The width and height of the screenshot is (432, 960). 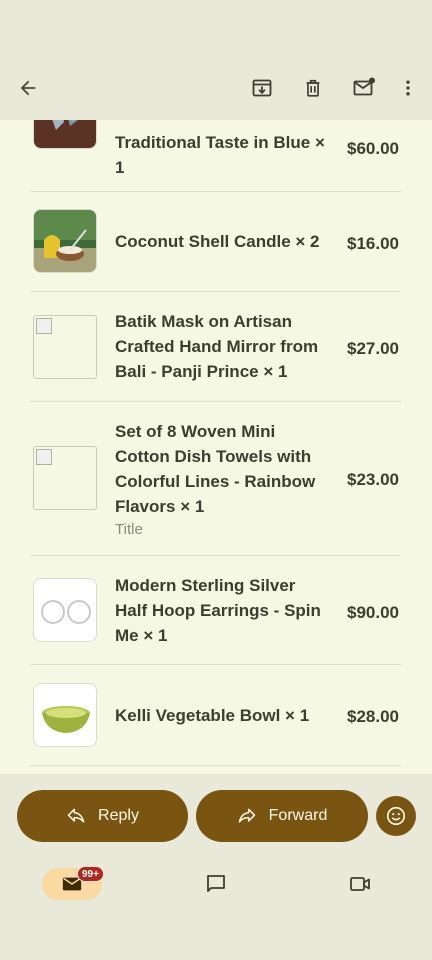 I want to click on item-price: $90.00, so click(x=373, y=612).